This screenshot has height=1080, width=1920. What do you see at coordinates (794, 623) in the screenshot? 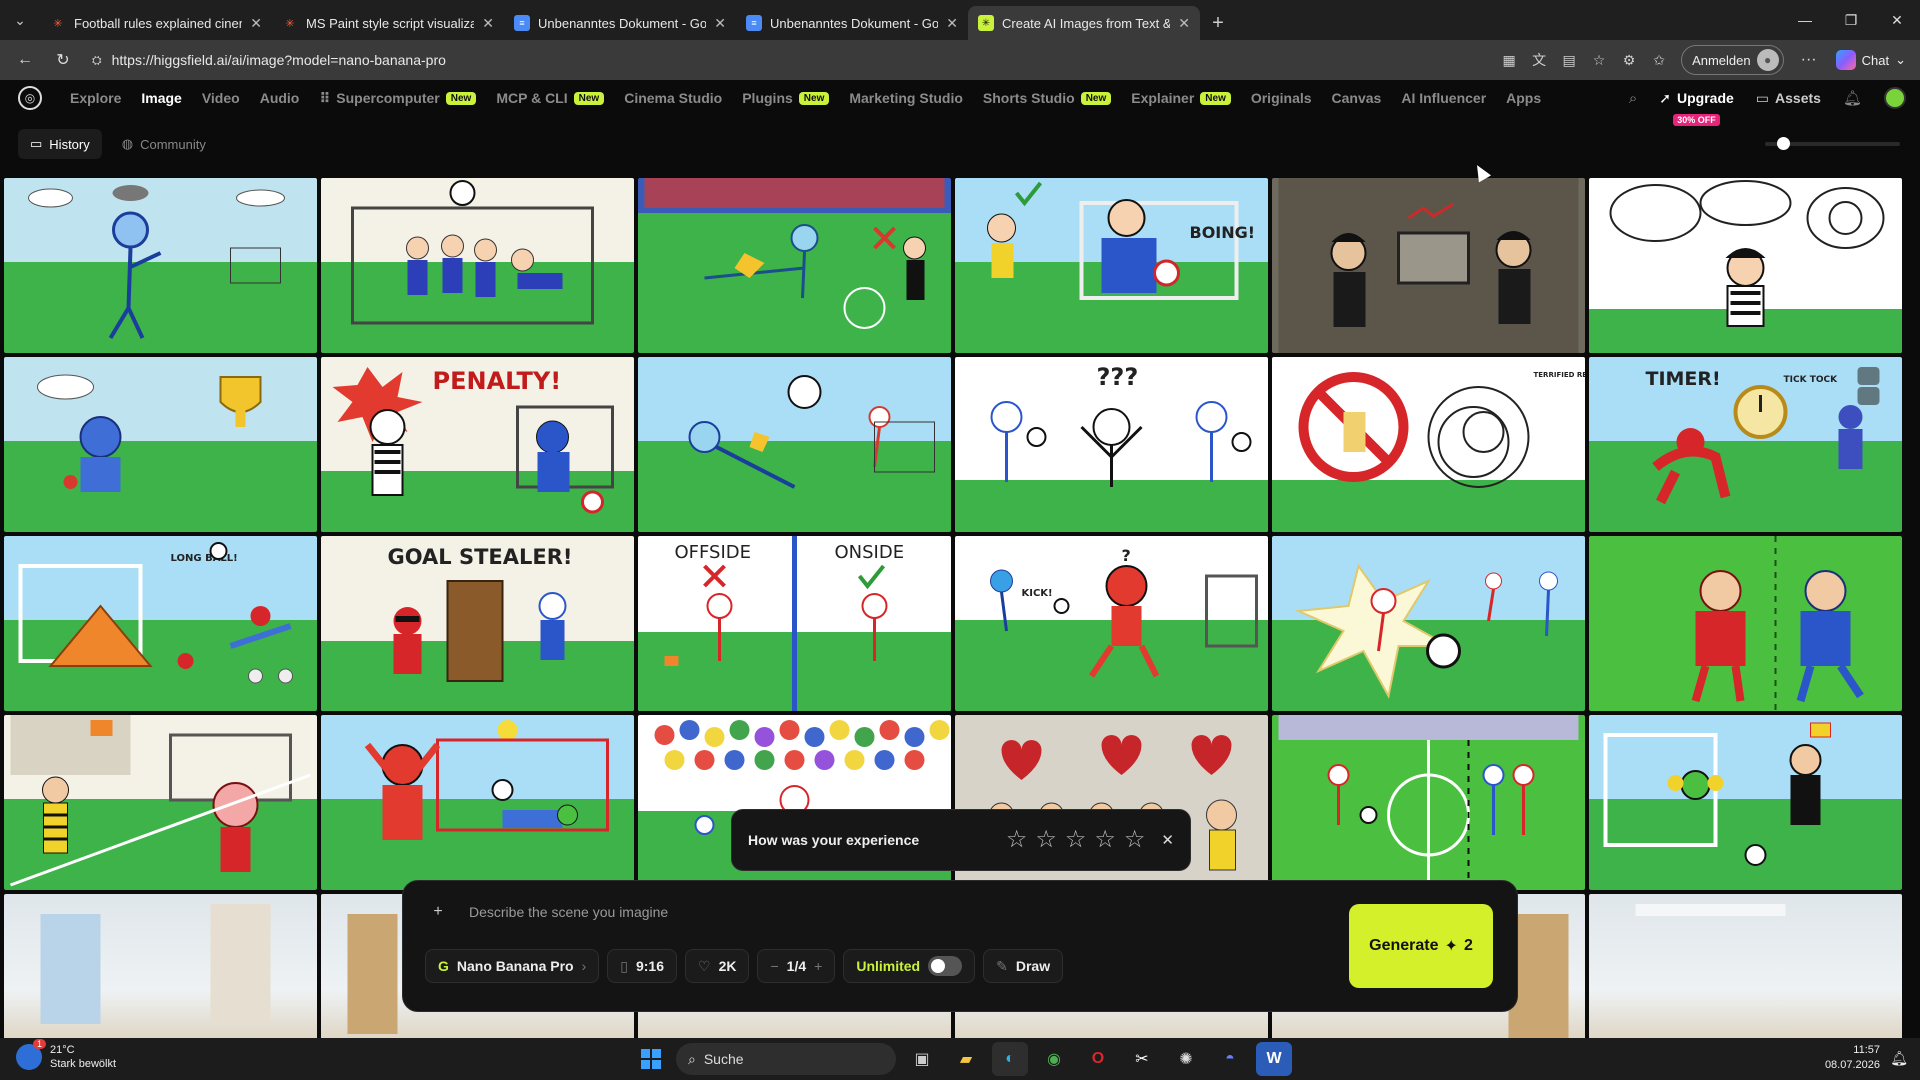
I see `gallery-image: OFFSIDE ONSIDE` at bounding box center [794, 623].